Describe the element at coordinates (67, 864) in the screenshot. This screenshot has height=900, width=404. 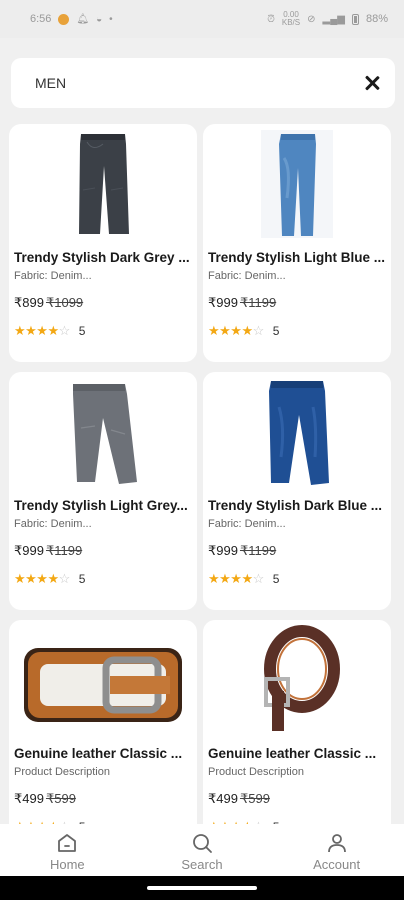
I see `nav-home-label: Home` at that location.